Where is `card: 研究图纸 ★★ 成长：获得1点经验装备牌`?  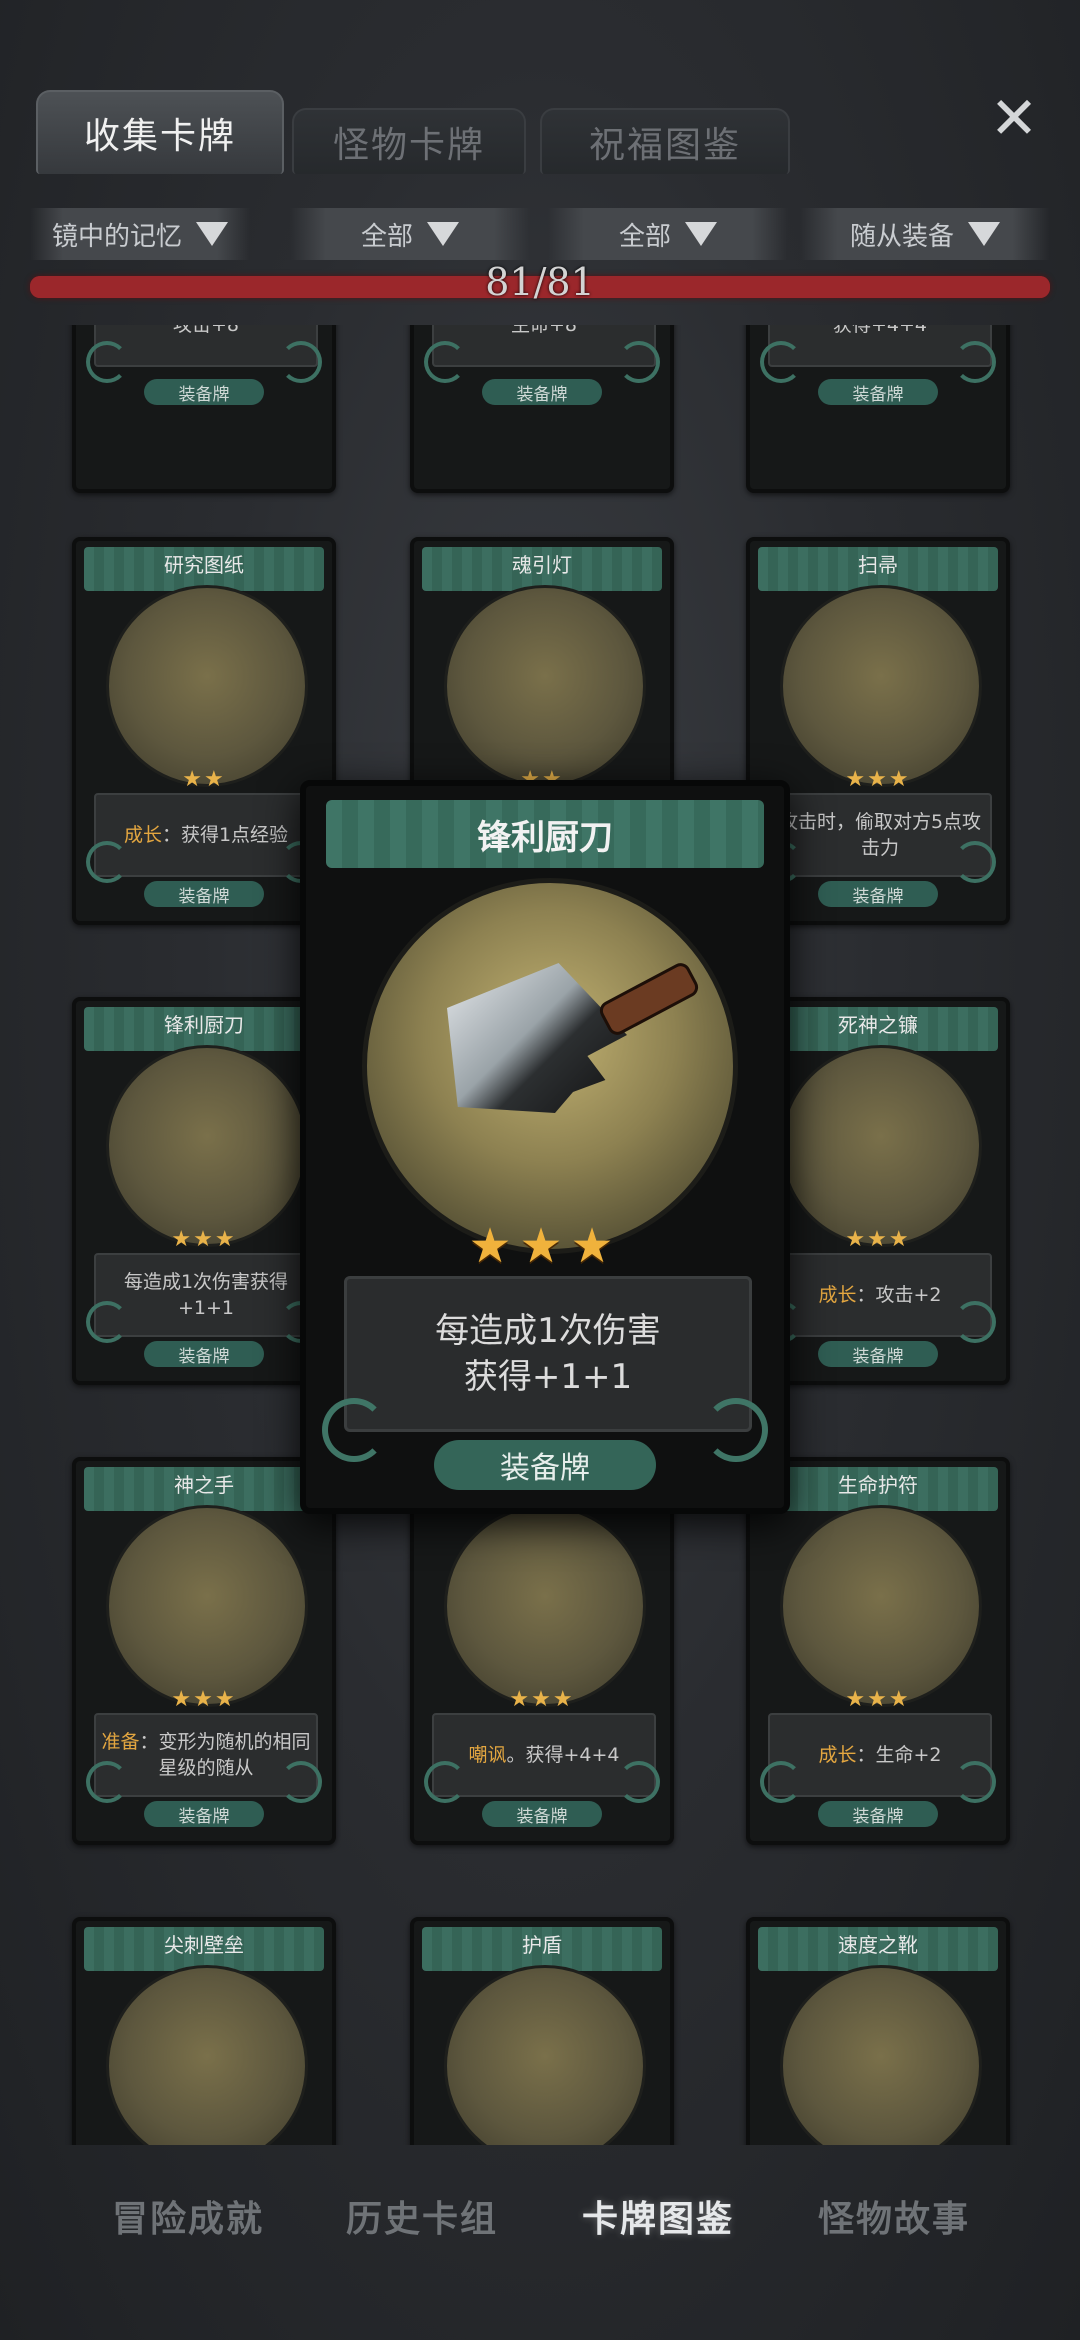 card: 研究图纸 ★★ 成长：获得1点经验装备牌 is located at coordinates (204, 731).